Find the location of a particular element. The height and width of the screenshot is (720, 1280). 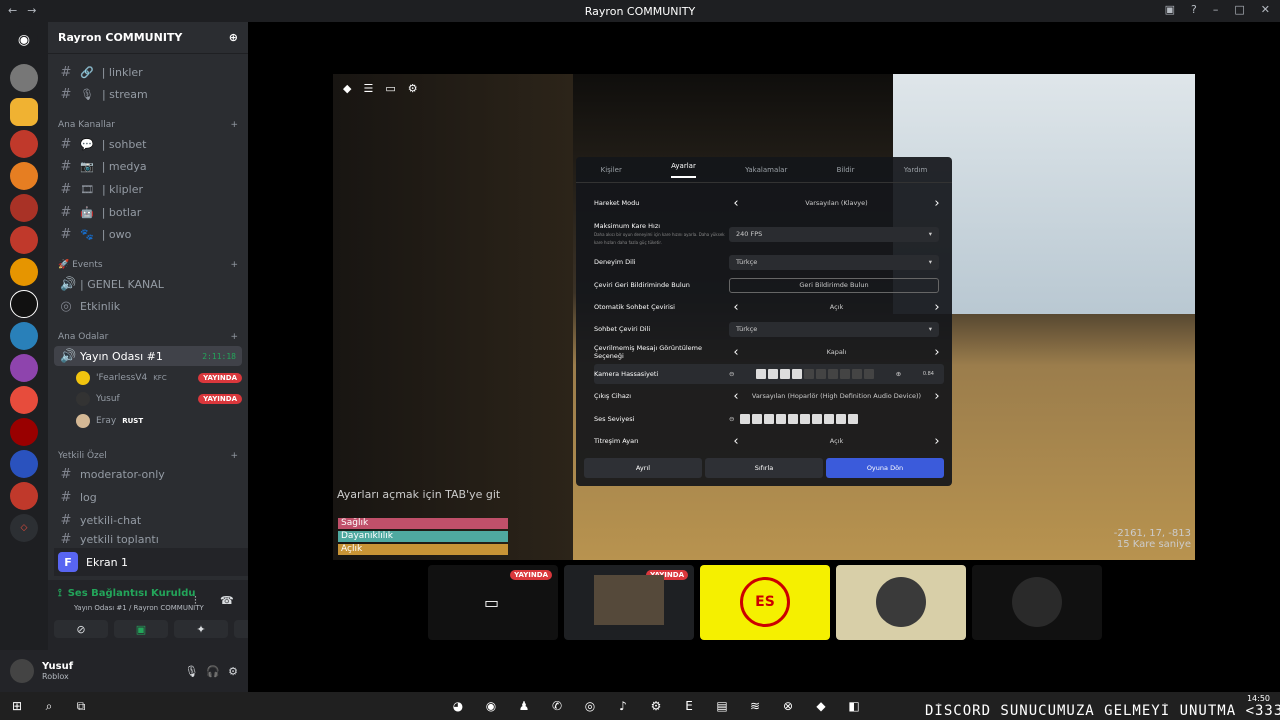

participant-tile: YAYINDA ▭ is located at coordinates (493, 602).